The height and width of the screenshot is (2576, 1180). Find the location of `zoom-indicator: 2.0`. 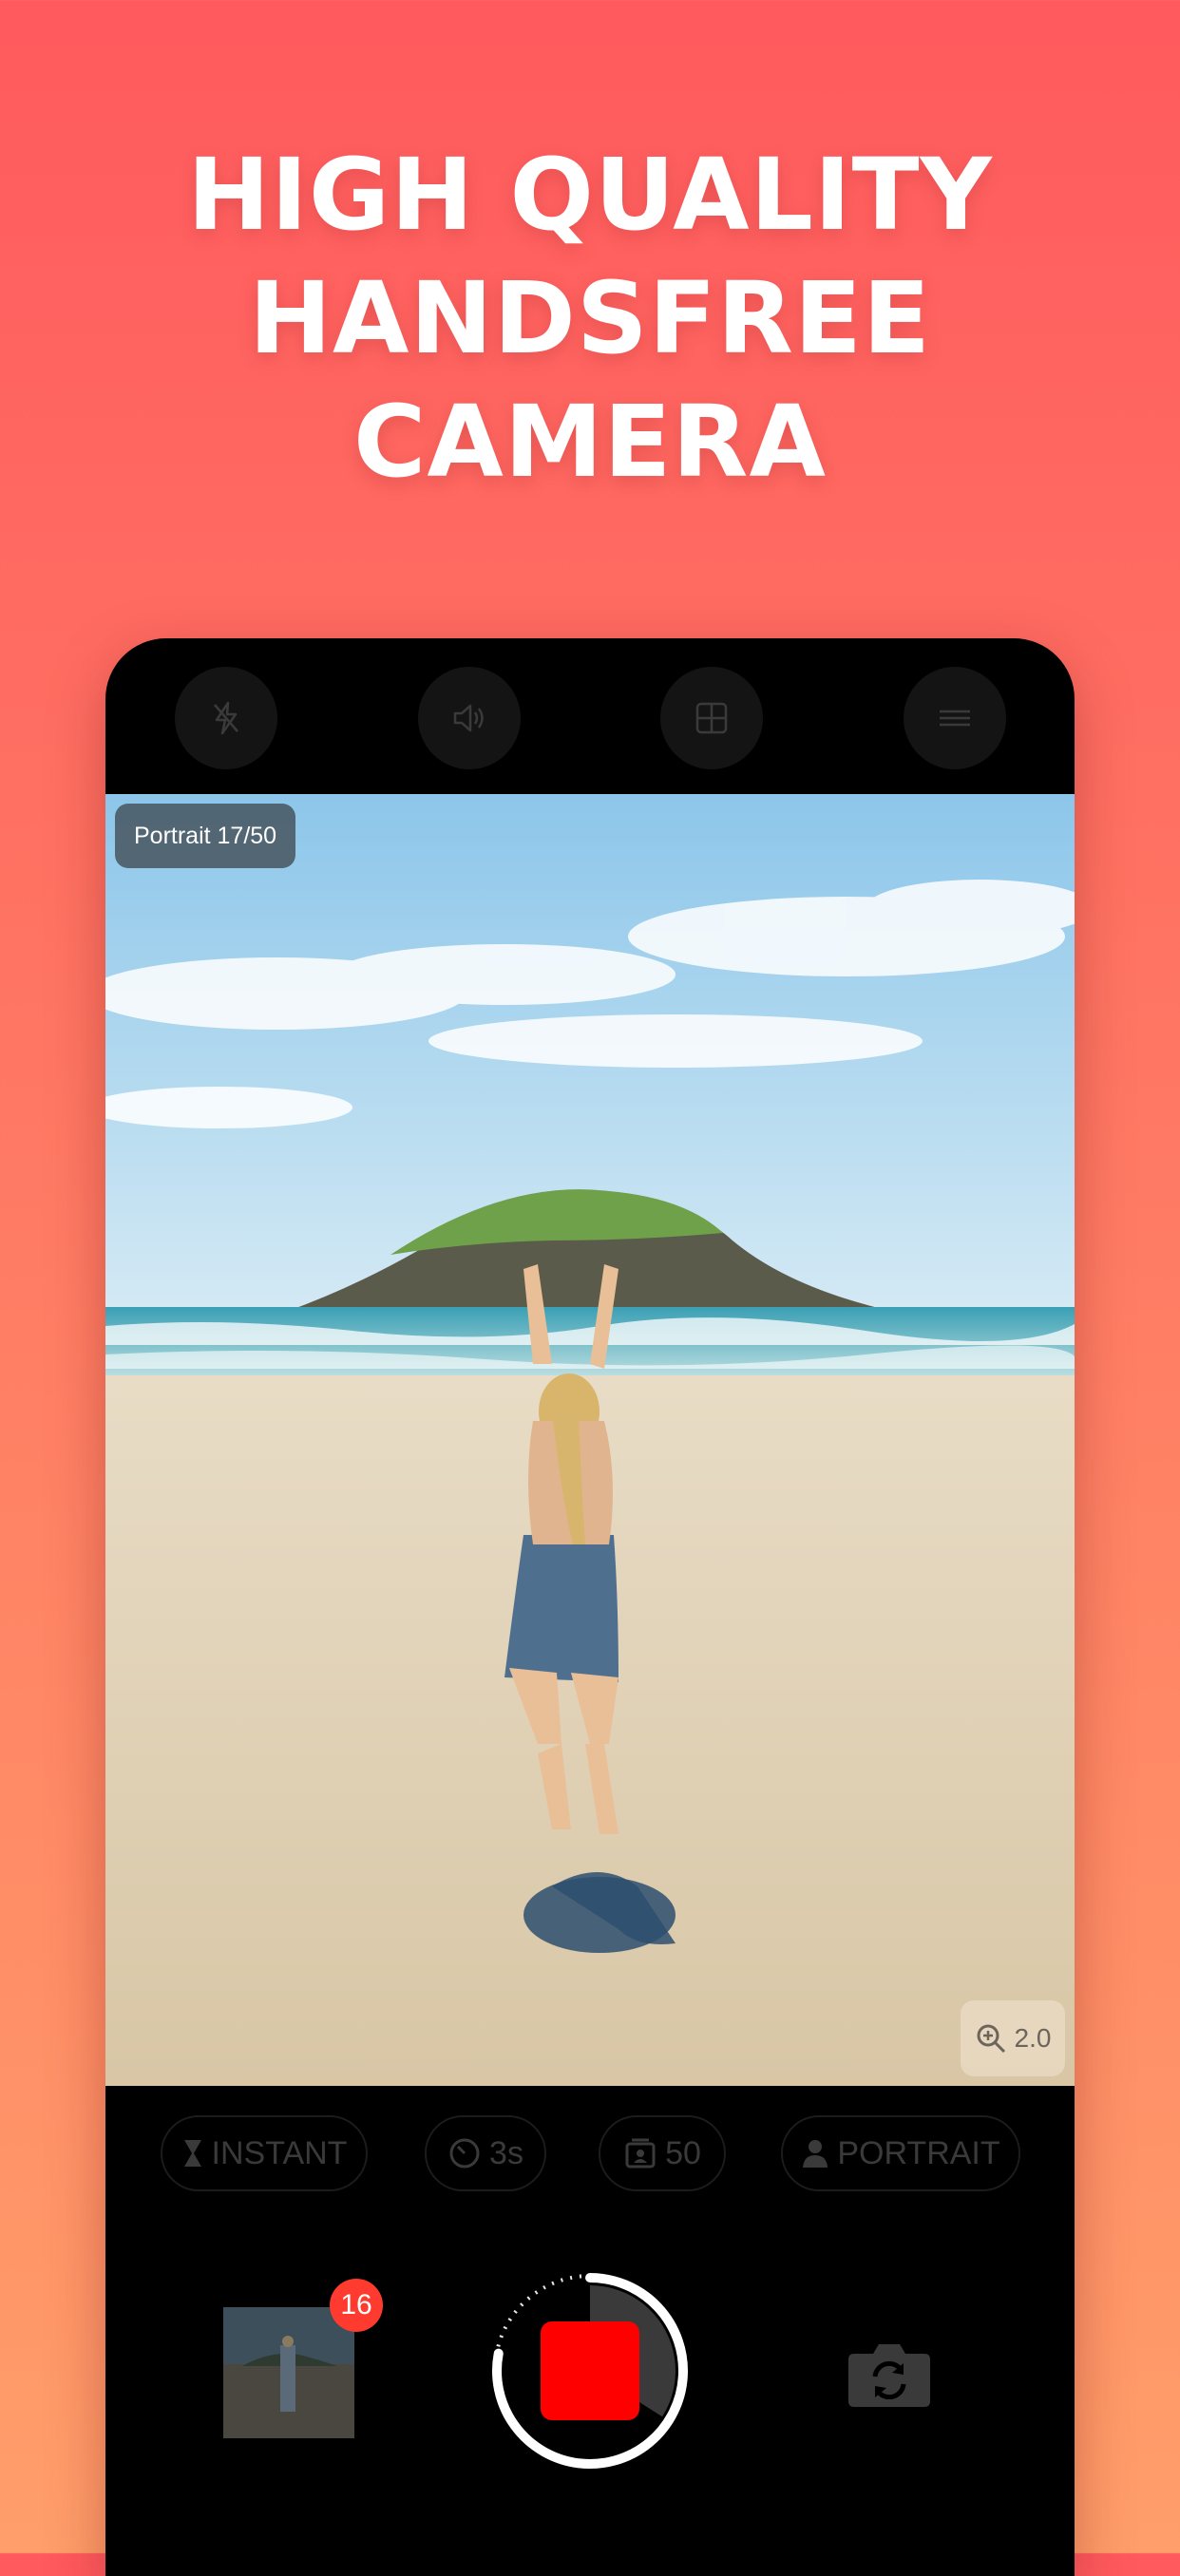

zoom-indicator: 2.0 is located at coordinates (1013, 2038).